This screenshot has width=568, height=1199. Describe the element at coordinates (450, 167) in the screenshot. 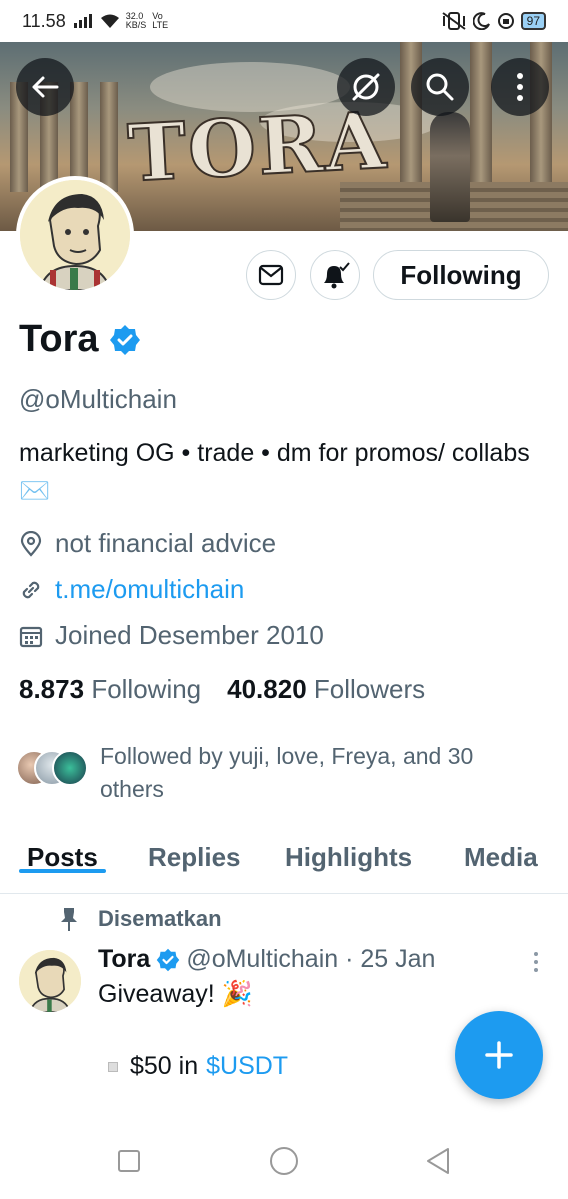

I see `banner-figure` at that location.